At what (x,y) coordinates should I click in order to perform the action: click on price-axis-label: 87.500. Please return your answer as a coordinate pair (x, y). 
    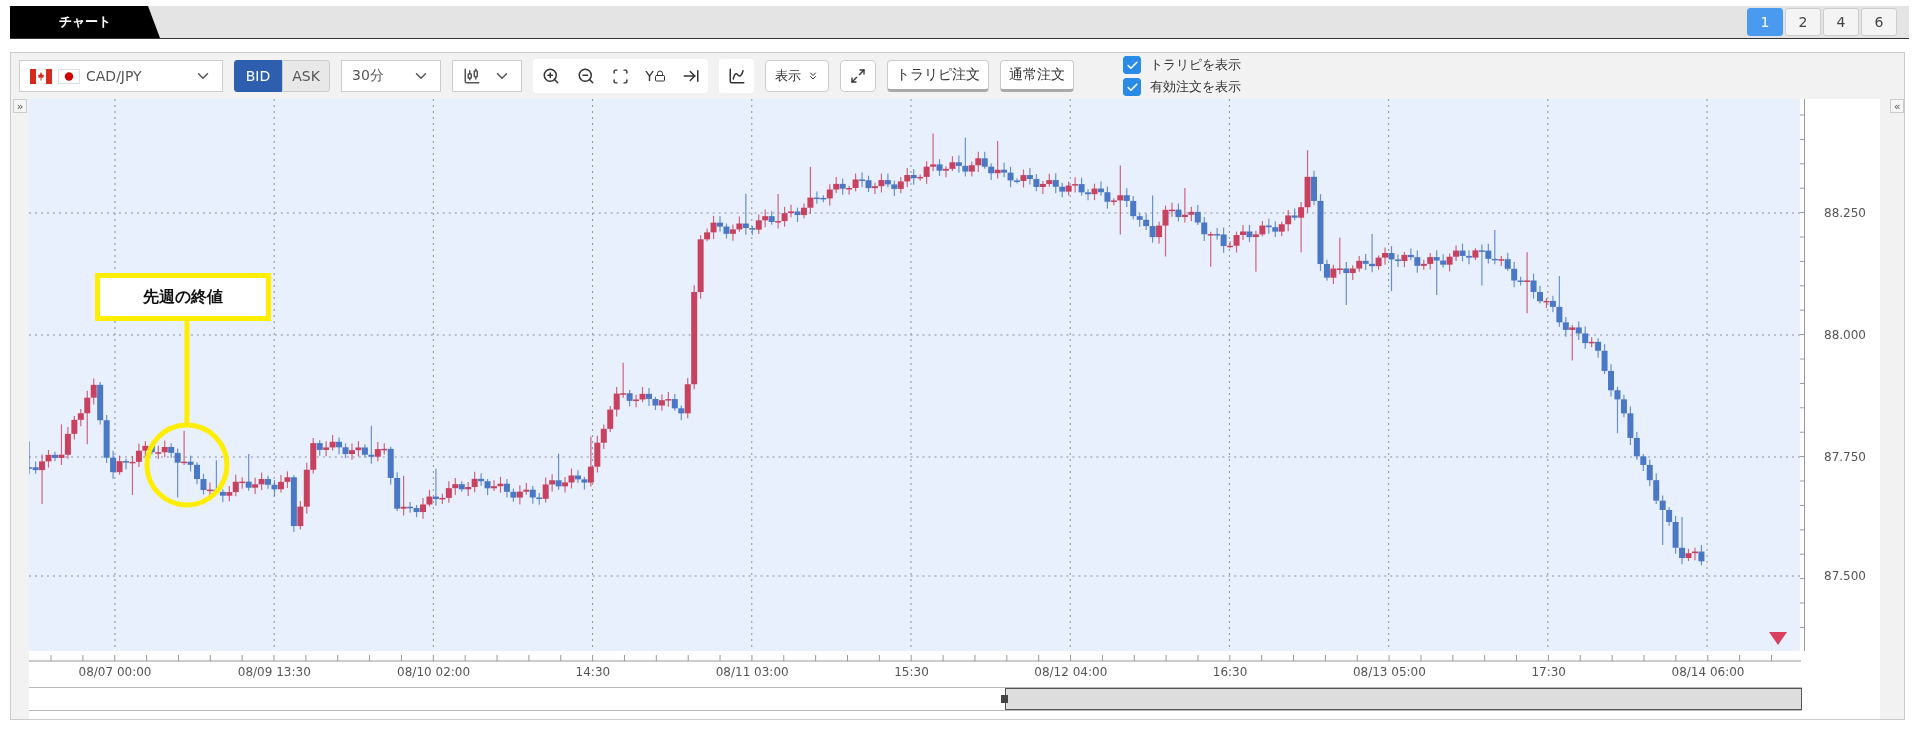
    Looking at the image, I should click on (1845, 576).